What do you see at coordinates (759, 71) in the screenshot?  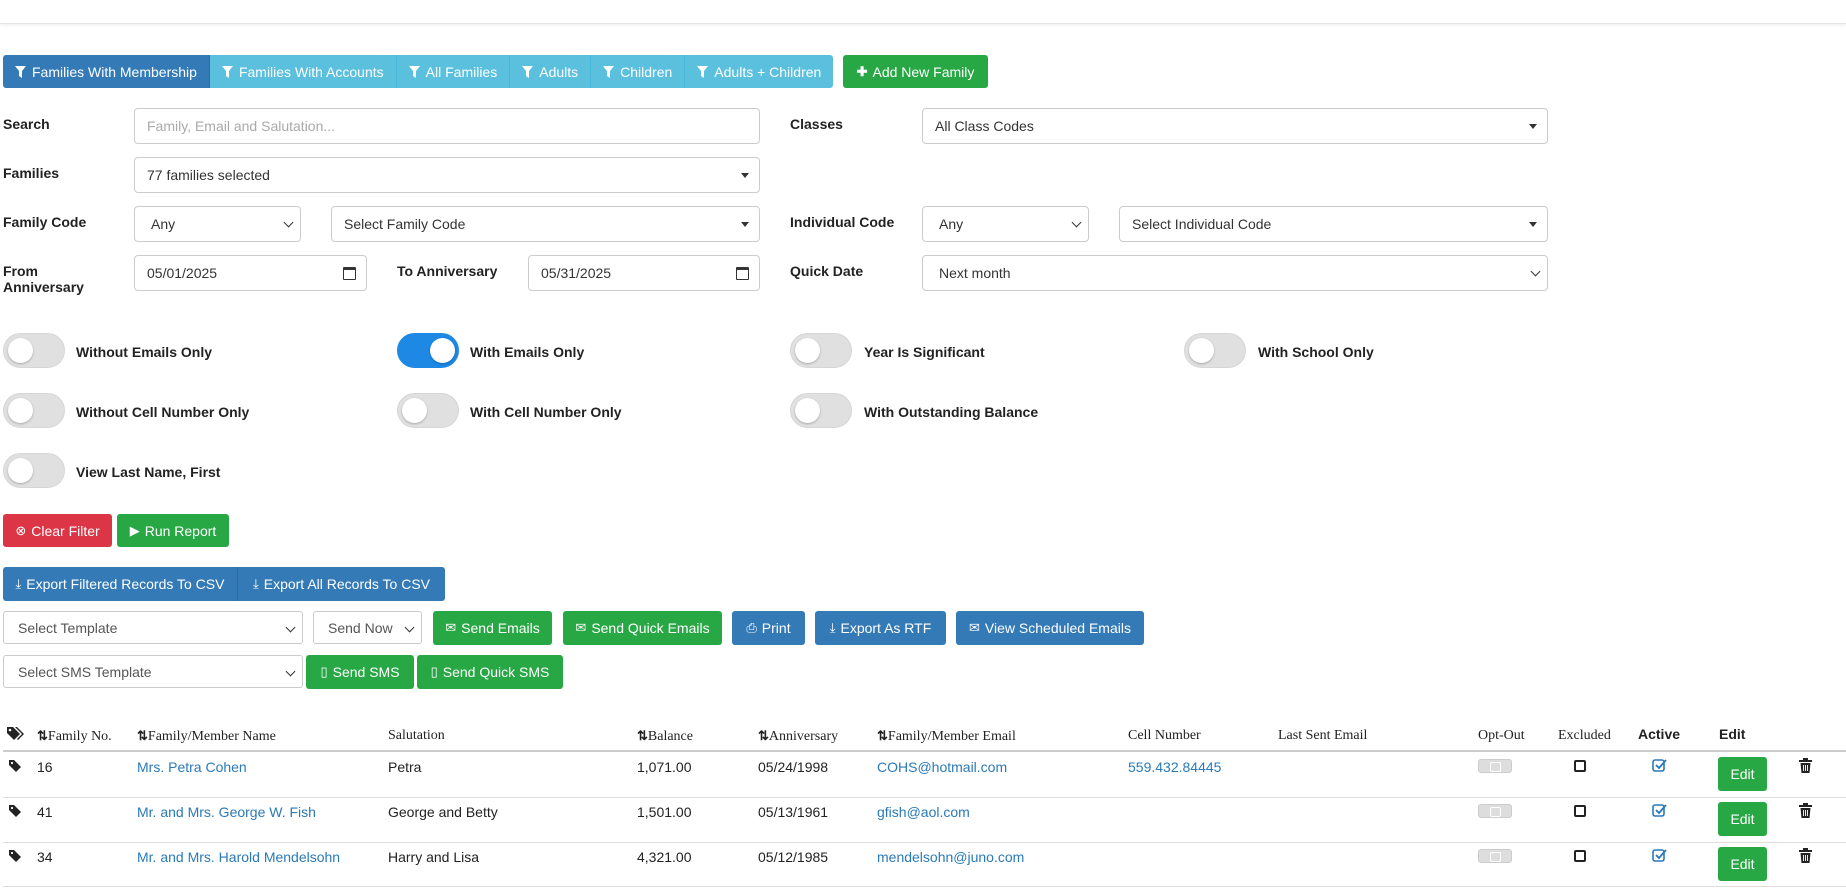 I see `tab-adults-children: Adults + Children` at bounding box center [759, 71].